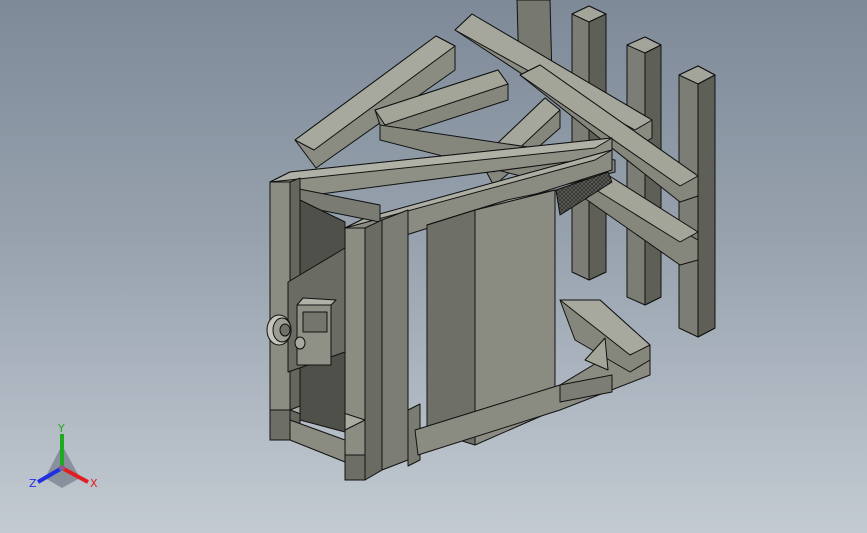 This screenshot has width=867, height=533. Describe the element at coordinates (62, 468) in the screenshot. I see `triad-origin` at that location.